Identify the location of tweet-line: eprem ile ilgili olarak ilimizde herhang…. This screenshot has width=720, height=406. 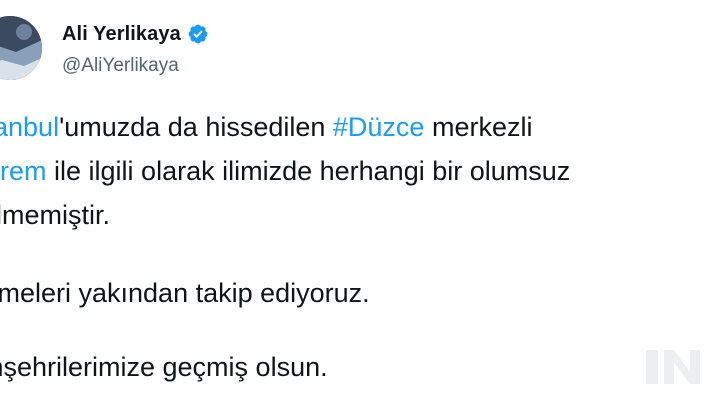
(285, 171).